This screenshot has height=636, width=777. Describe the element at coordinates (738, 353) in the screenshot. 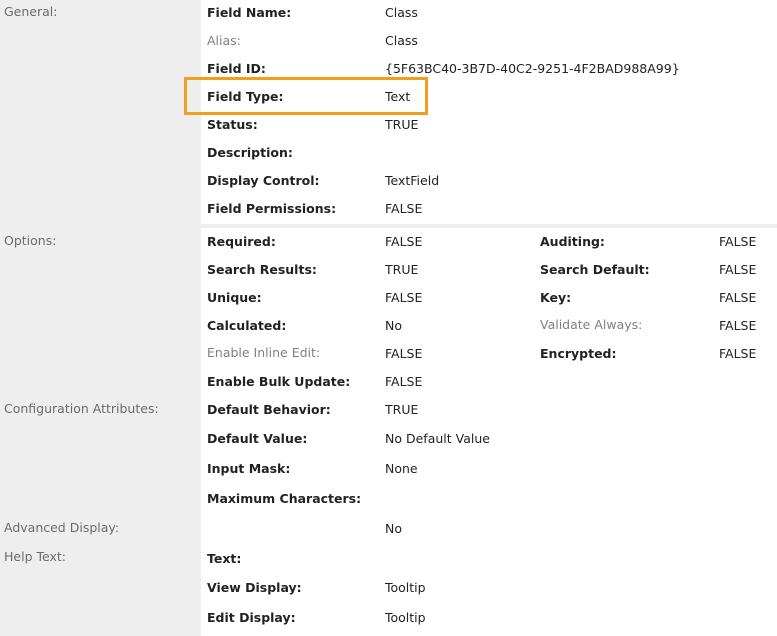

I see `encrypted-value: FALSE` at that location.